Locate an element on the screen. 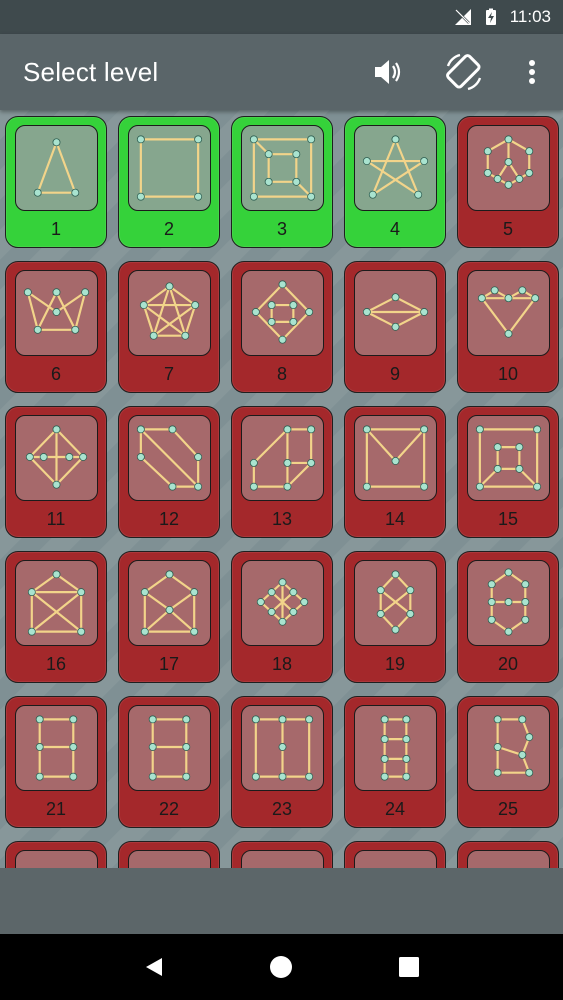 This screenshot has width=563, height=1000. level-number: 9 is located at coordinates (394, 374).